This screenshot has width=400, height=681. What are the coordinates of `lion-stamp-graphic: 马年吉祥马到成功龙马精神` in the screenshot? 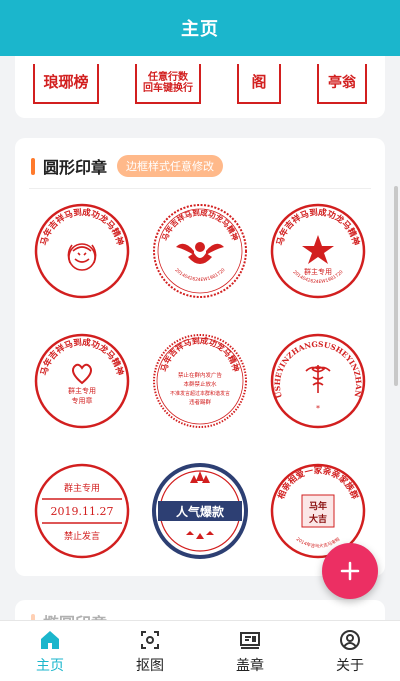 It's located at (82, 251).